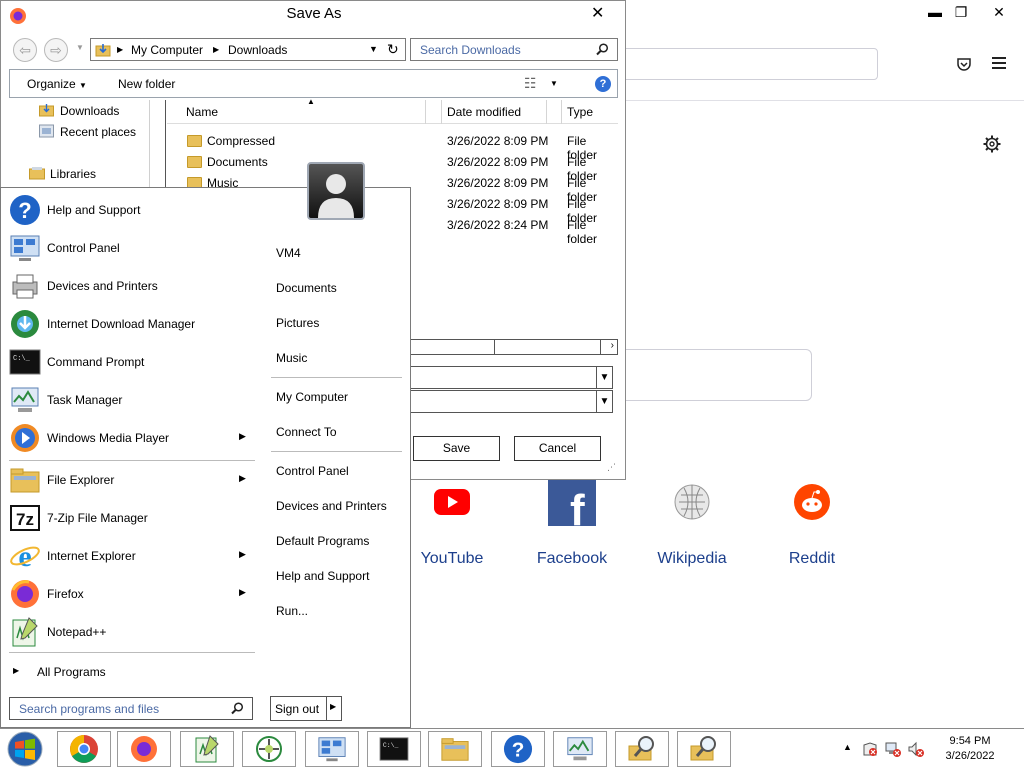 The width and height of the screenshot is (1024, 768). I want to click on search-downloads-input: Search Downloads, so click(514, 49).